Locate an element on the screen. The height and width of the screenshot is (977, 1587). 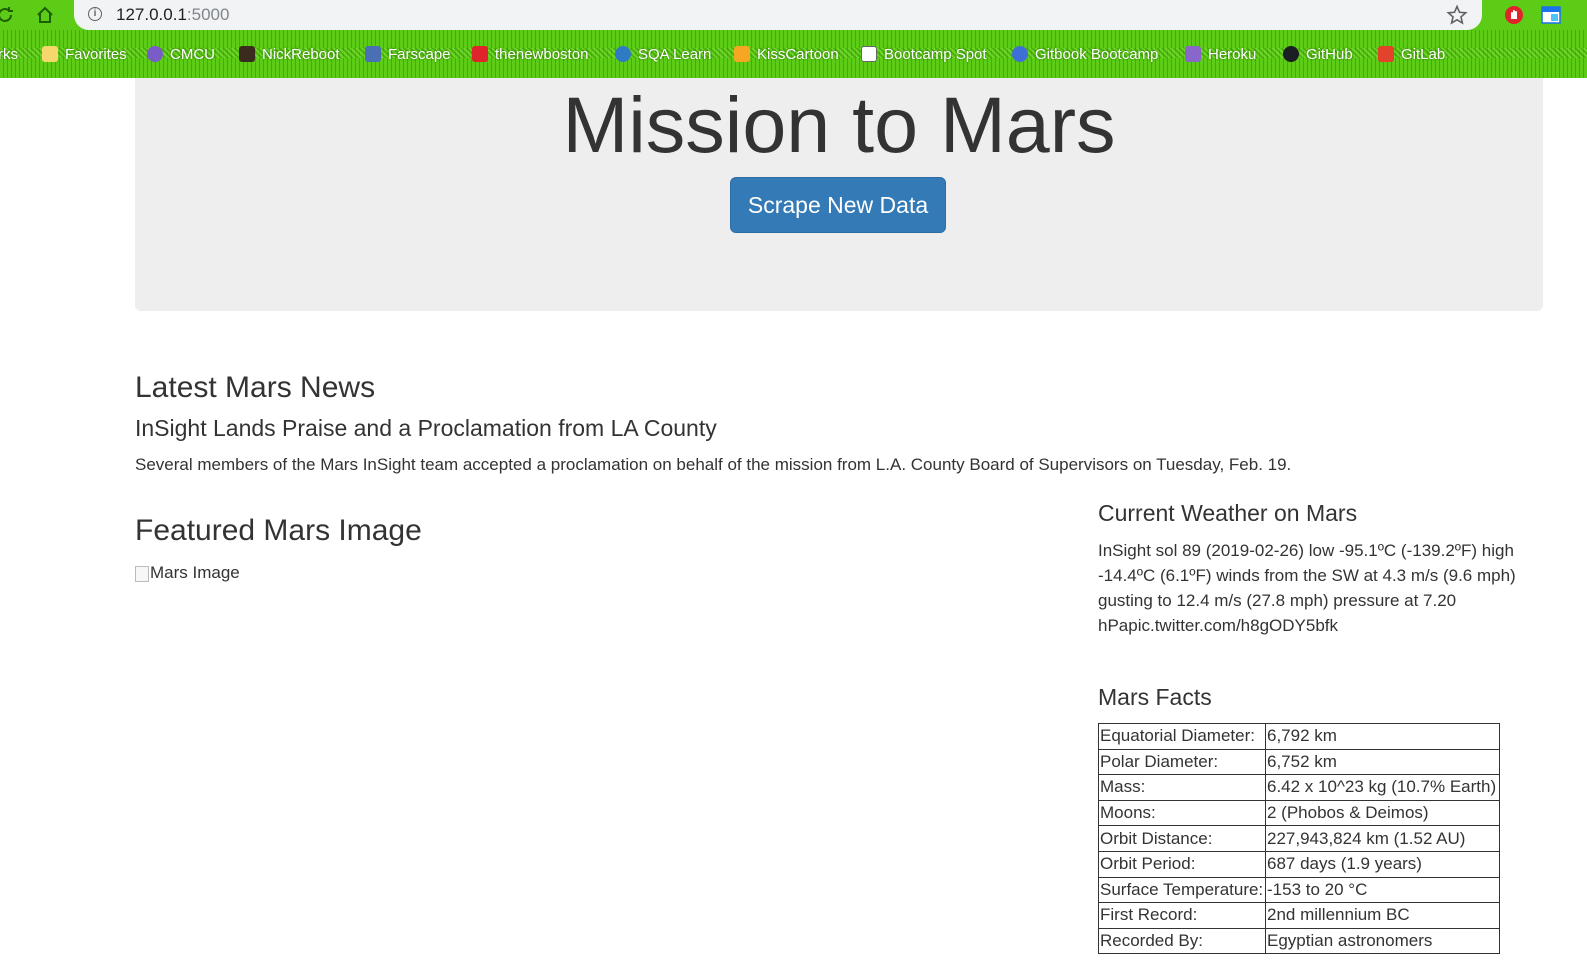
site-info-icon: i is located at coordinates (95, 14).